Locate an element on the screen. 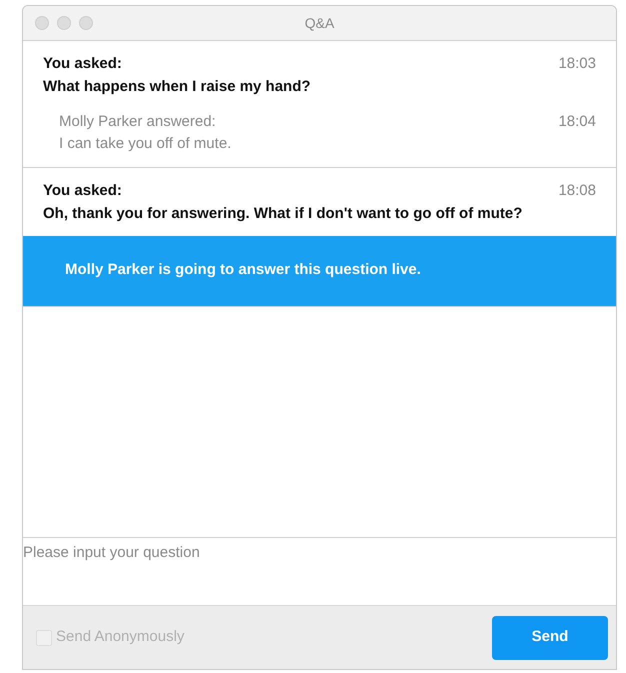 The width and height of the screenshot is (626, 673). answer-time: 18:04 is located at coordinates (577, 122).